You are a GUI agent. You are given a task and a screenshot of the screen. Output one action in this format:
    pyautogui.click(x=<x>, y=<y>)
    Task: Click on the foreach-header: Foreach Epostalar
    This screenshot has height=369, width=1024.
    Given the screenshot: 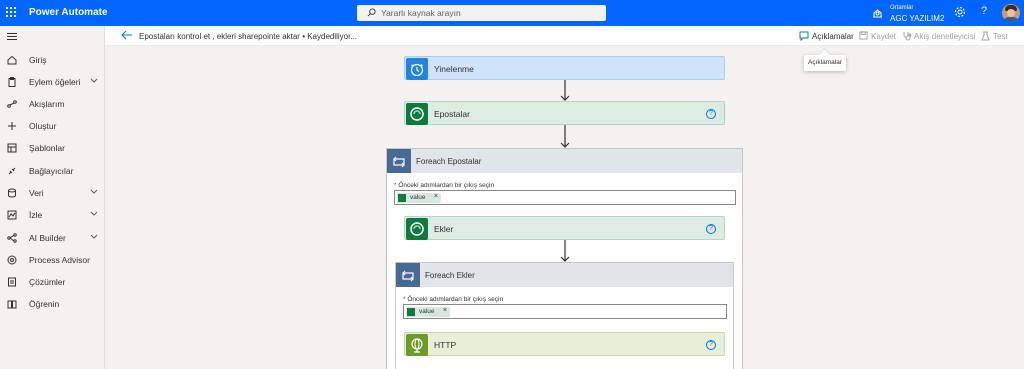 What is the action you would take?
    pyautogui.click(x=564, y=161)
    